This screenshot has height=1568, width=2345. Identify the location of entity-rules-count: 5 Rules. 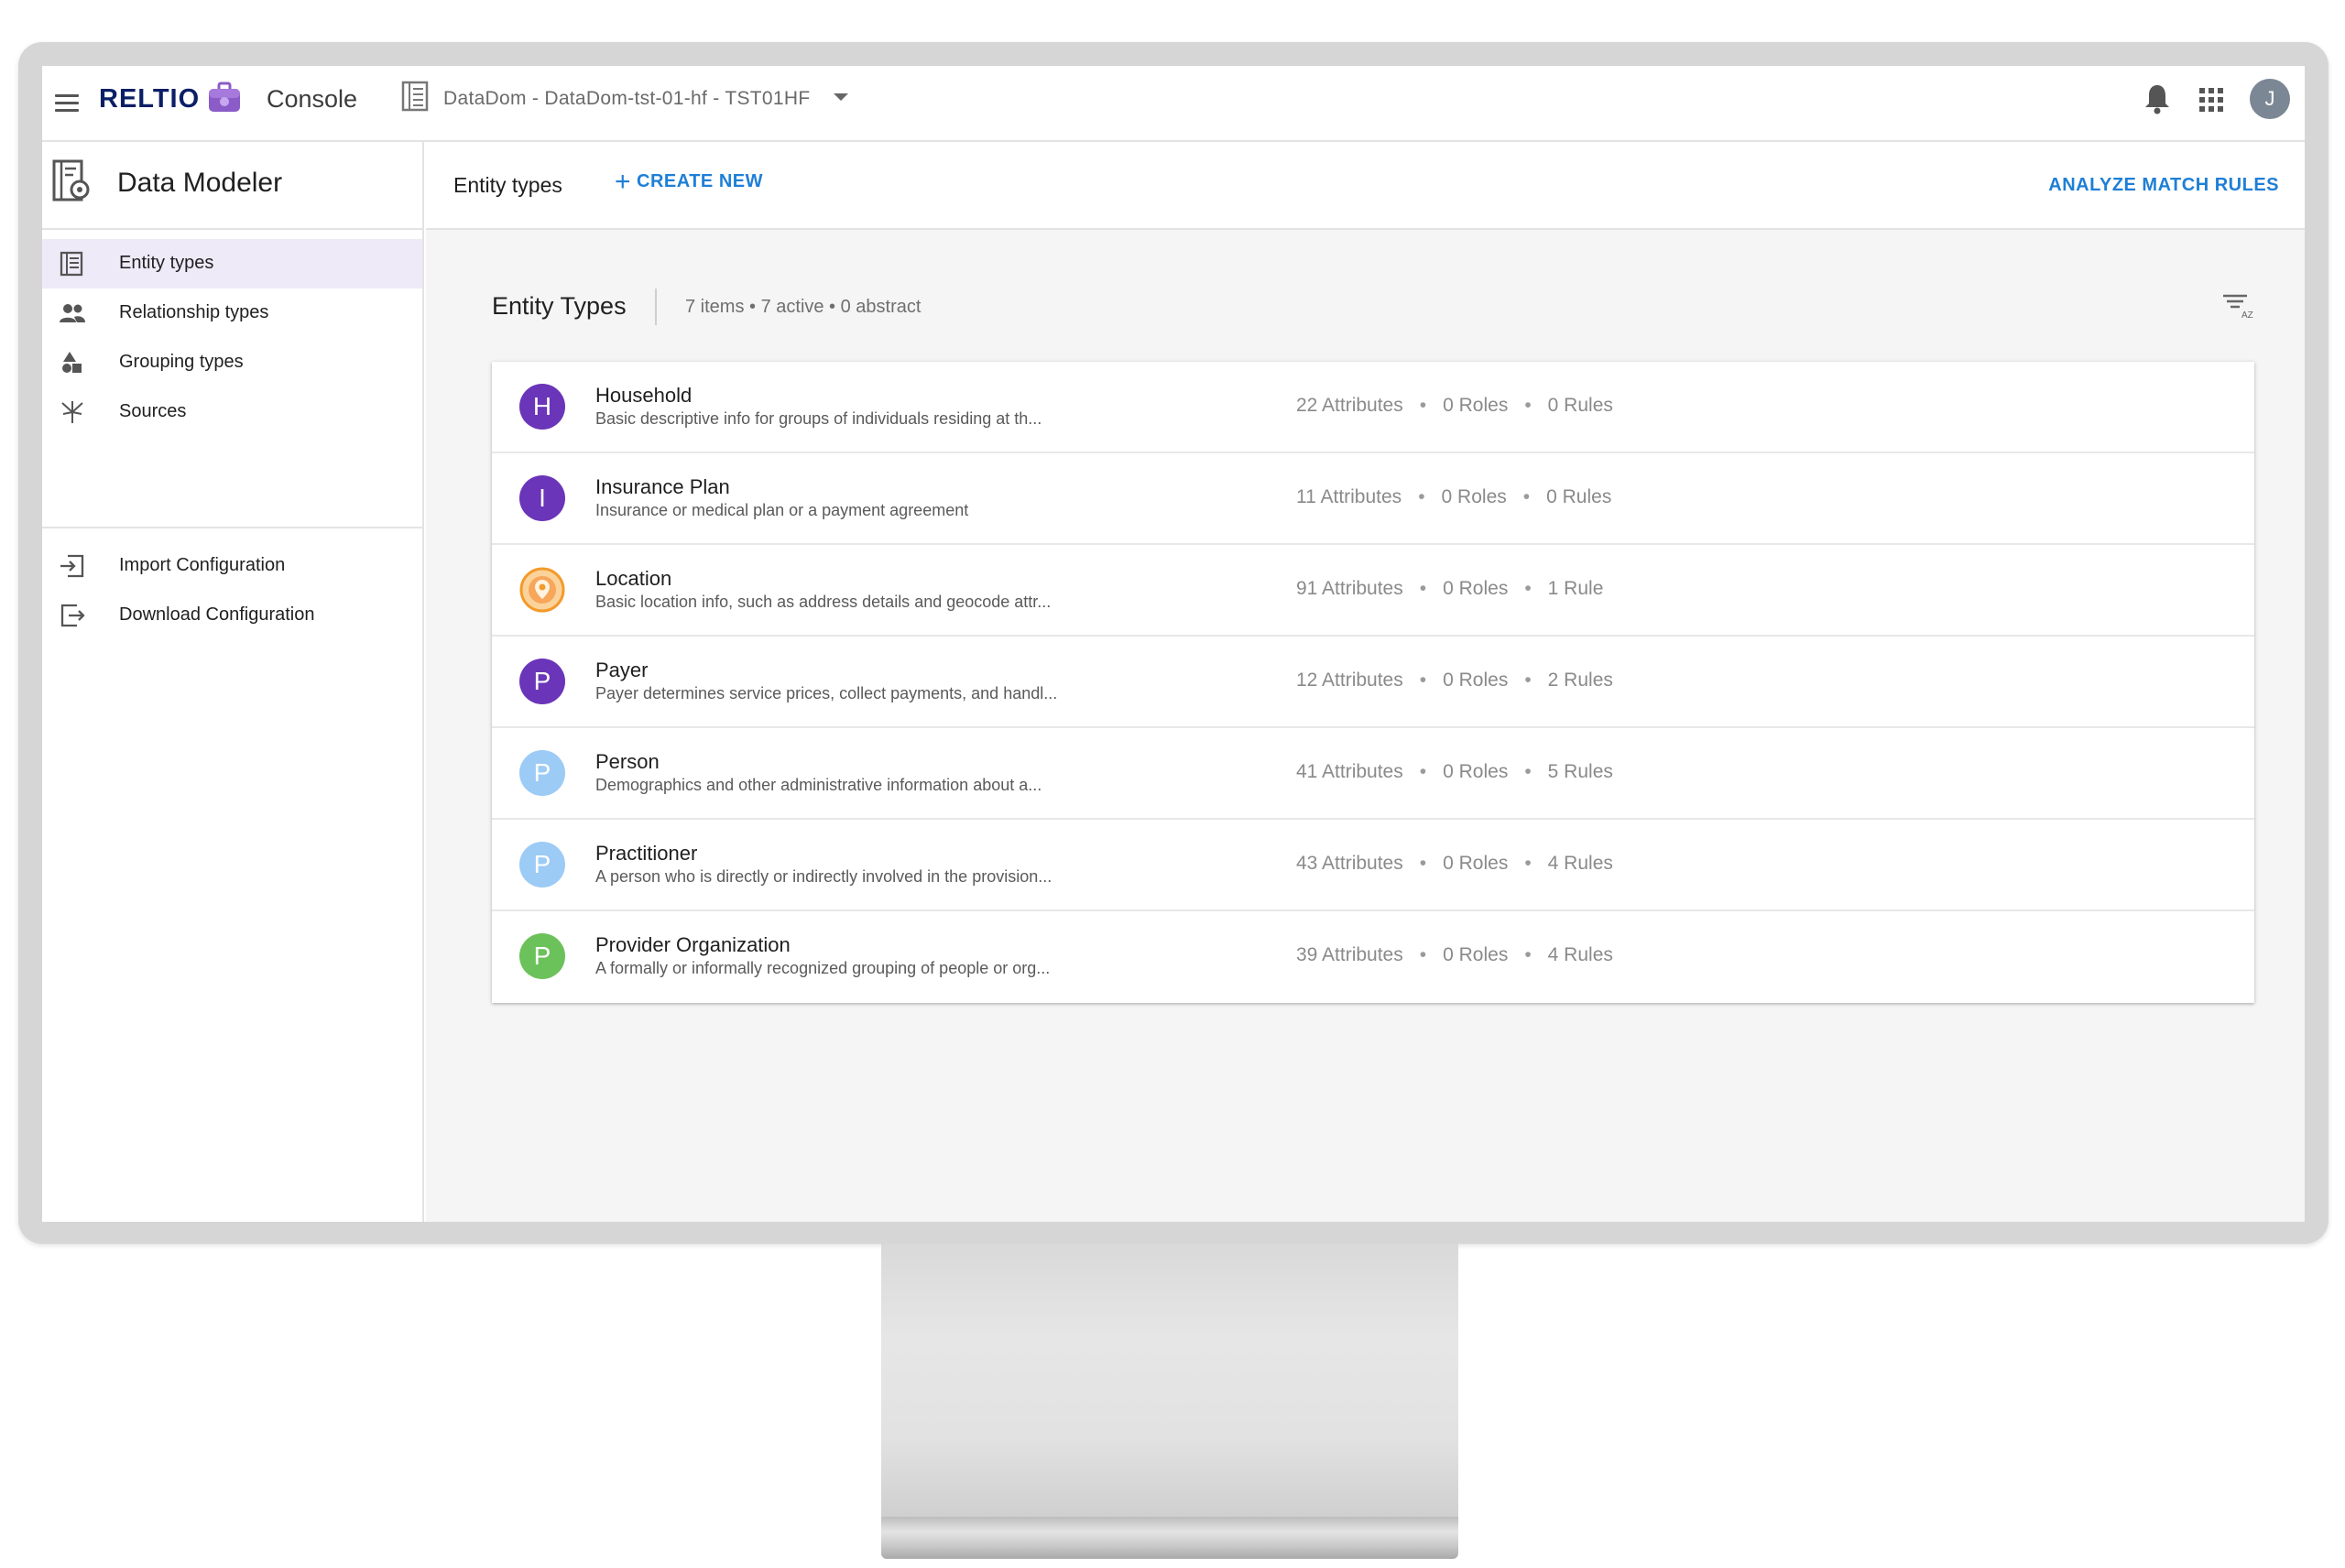
(1580, 771).